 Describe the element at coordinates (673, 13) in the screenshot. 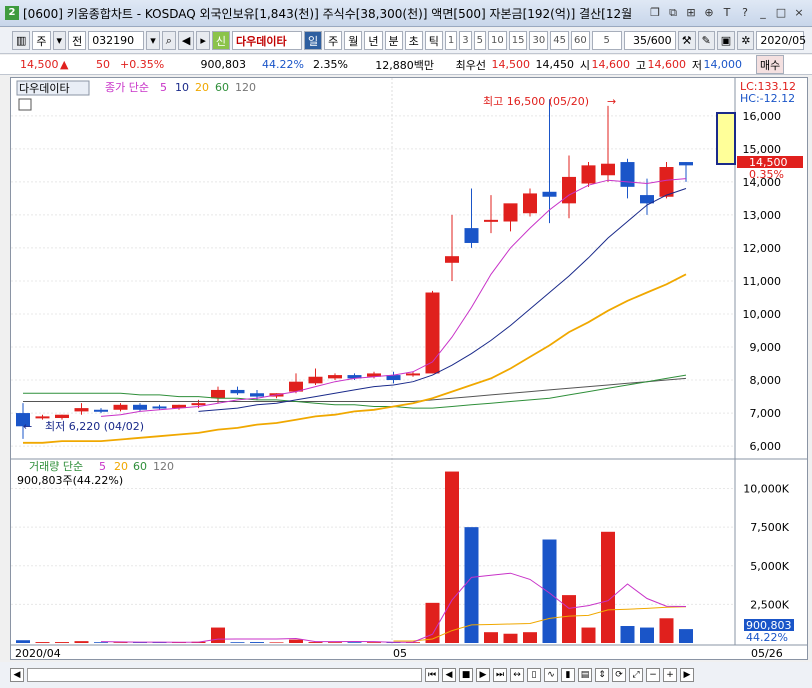

I see `copy-icon: ⧉` at that location.